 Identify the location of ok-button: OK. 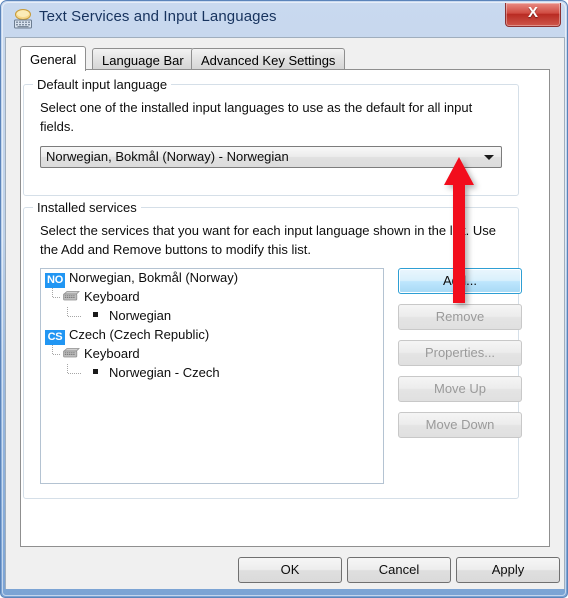
(290, 570).